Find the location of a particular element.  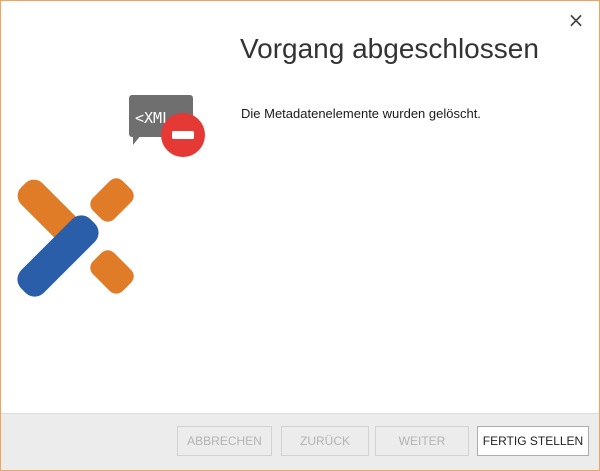

finish-button: FERTIG STELLEN is located at coordinates (533, 441).